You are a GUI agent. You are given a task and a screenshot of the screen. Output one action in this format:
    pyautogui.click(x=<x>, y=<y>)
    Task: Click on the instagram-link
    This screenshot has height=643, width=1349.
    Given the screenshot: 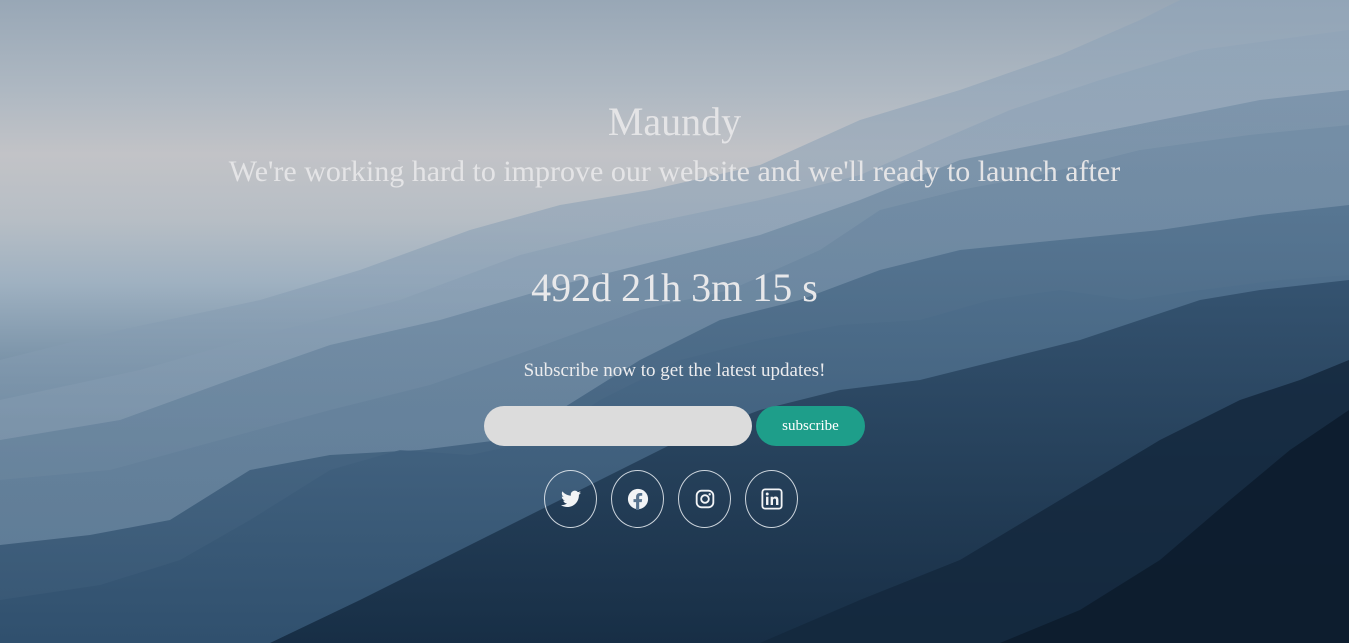 What is the action you would take?
    pyautogui.click(x=704, y=499)
    